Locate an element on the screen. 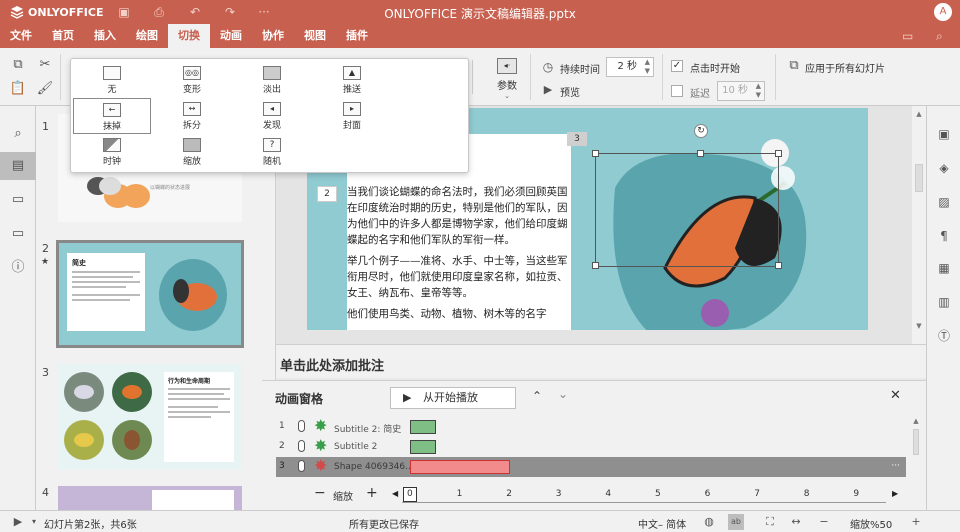  play-from-start-button: ▶ 从开始播放 is located at coordinates (453, 398).